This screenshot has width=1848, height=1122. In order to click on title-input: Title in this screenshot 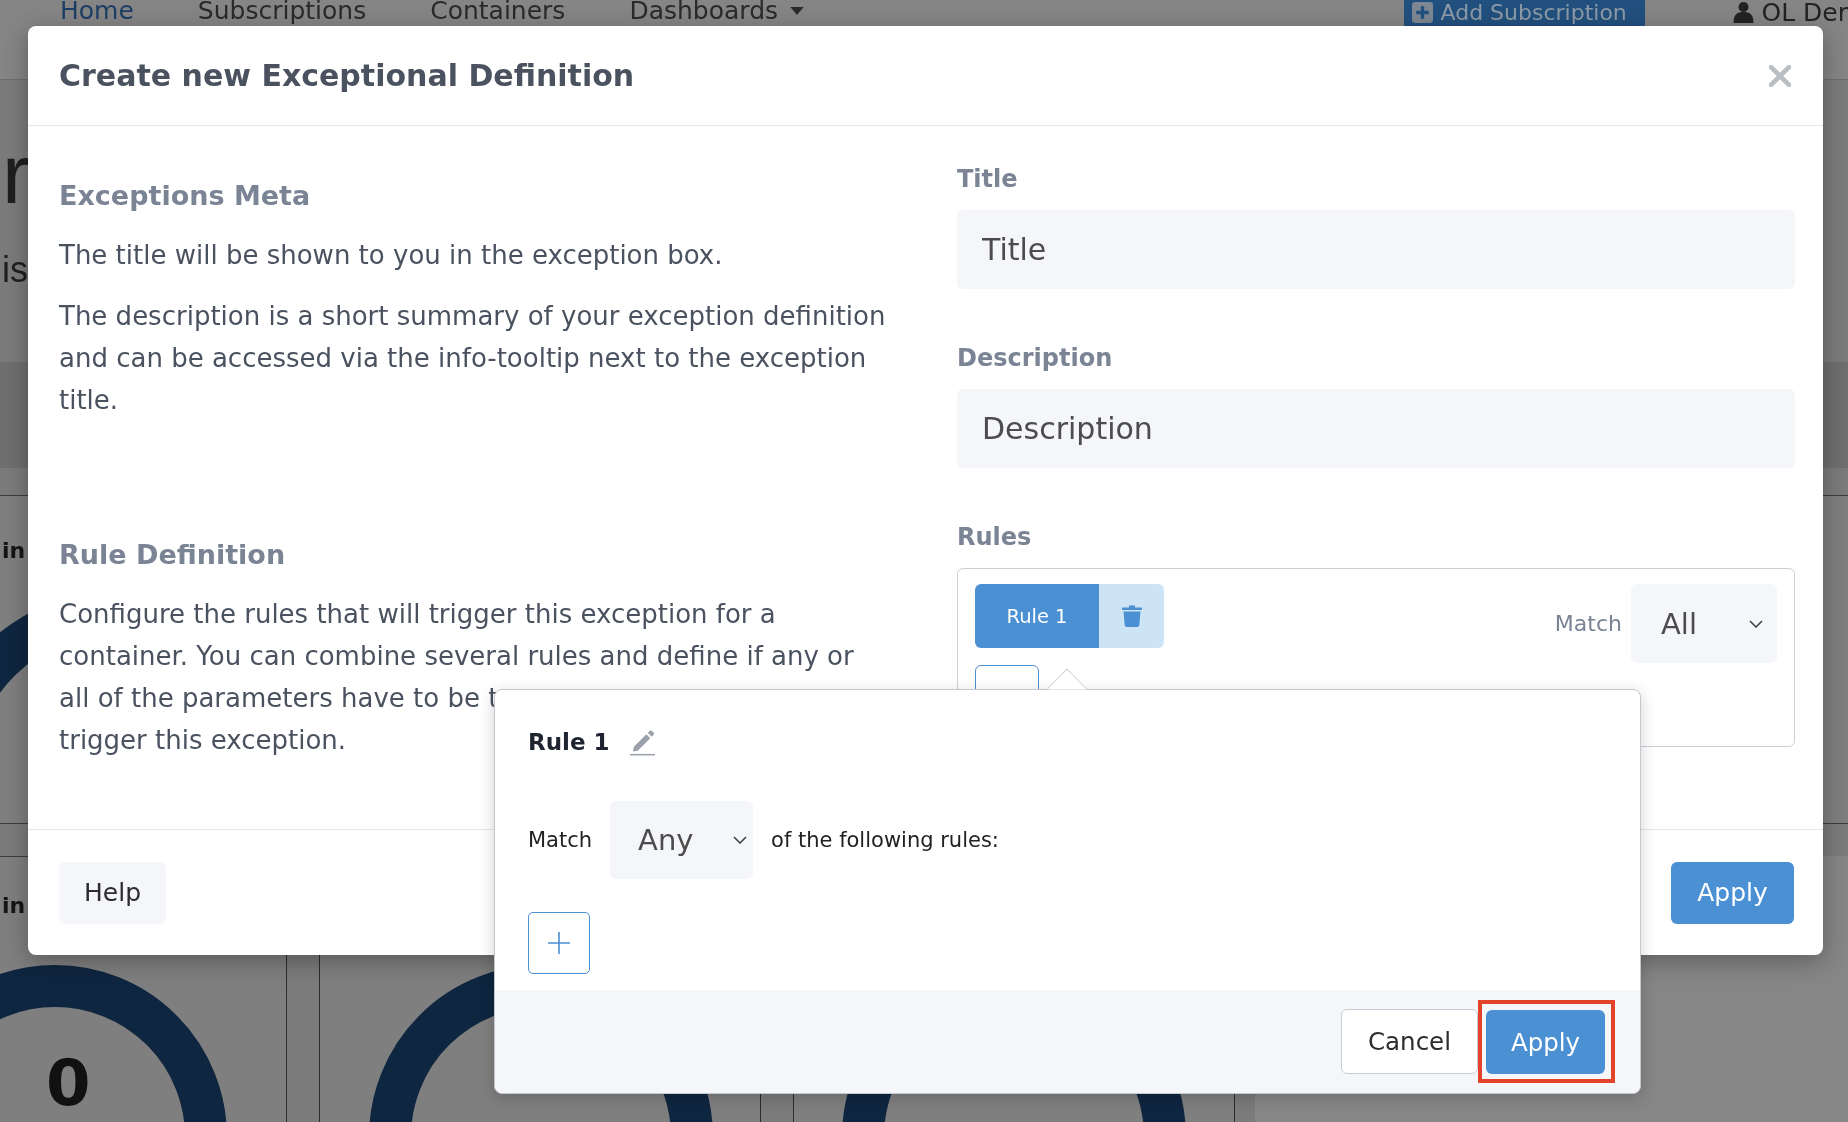, I will do `click(1376, 249)`.